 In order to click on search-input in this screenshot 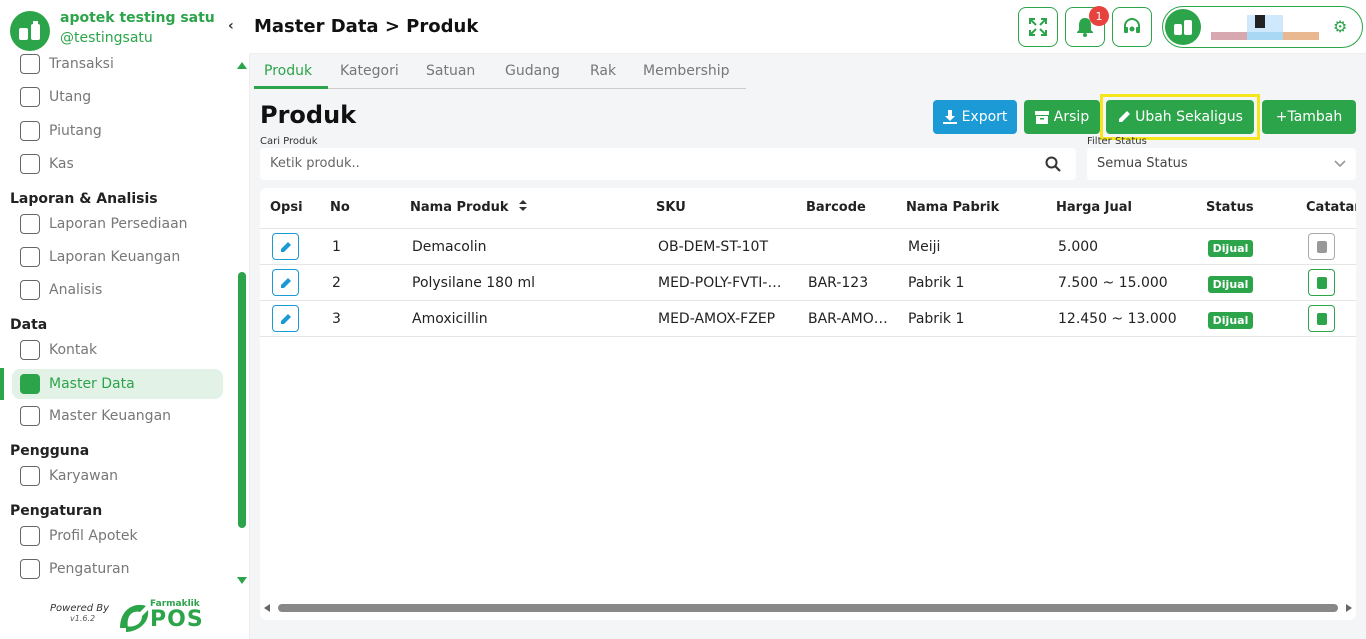, I will do `click(650, 163)`.